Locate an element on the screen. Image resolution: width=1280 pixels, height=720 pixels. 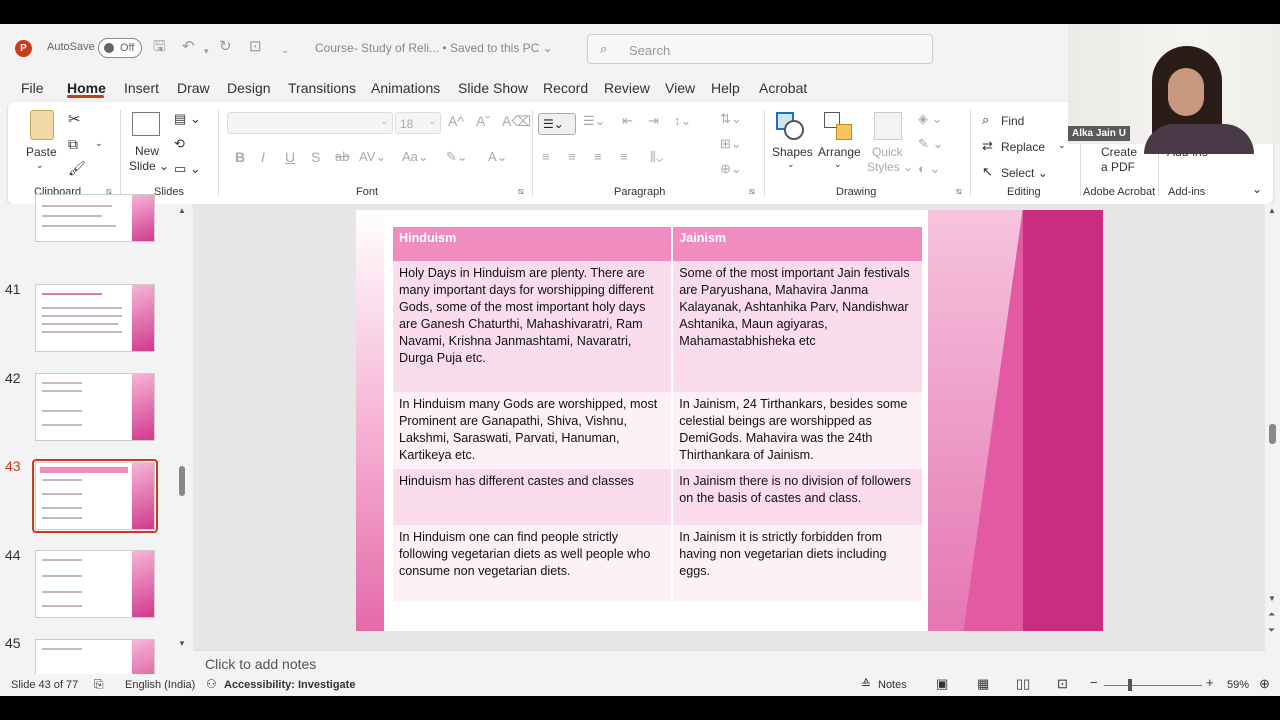
undo-icon: ↶ is located at coordinates (188, 47).